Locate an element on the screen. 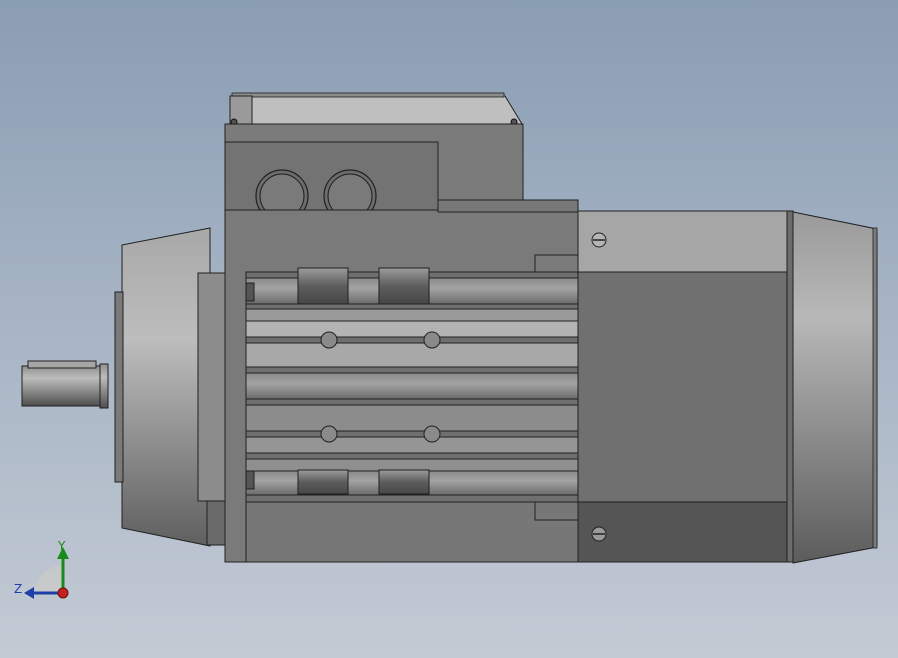  y-axis-label: Y is located at coordinates (62, 546).